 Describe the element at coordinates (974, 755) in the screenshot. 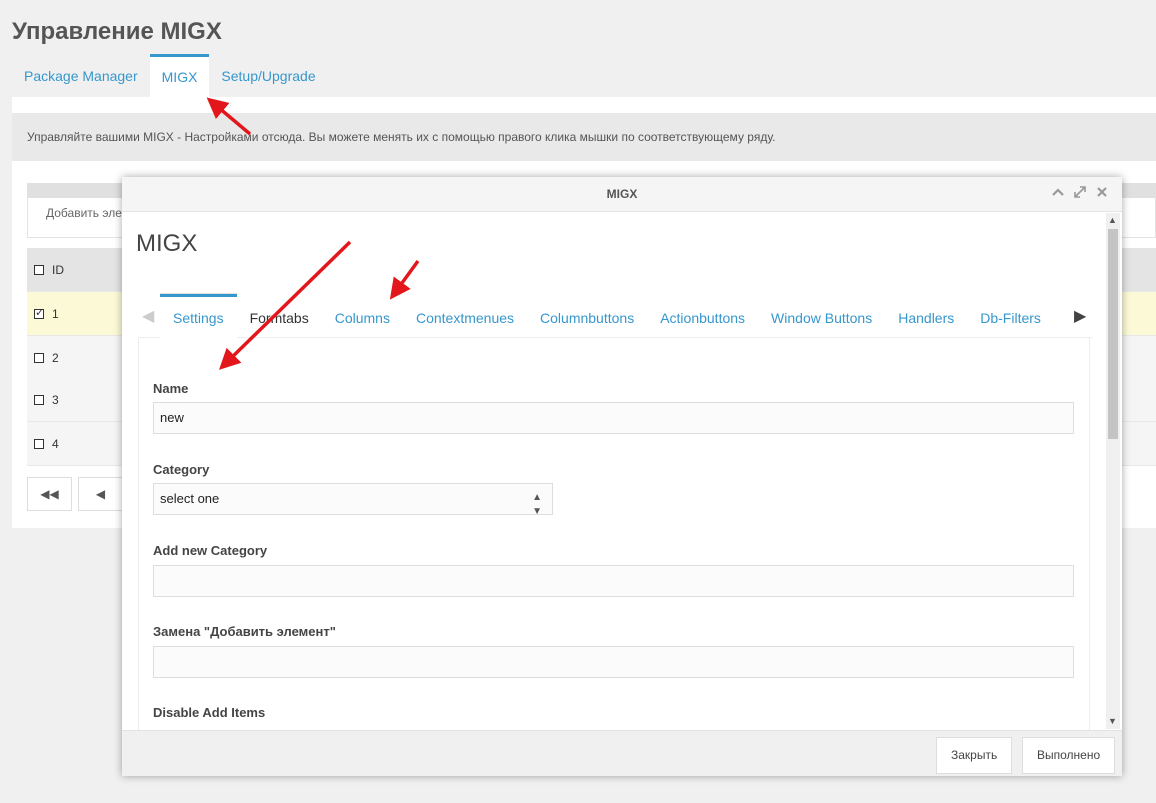

I see `close-button: Закрыть` at that location.